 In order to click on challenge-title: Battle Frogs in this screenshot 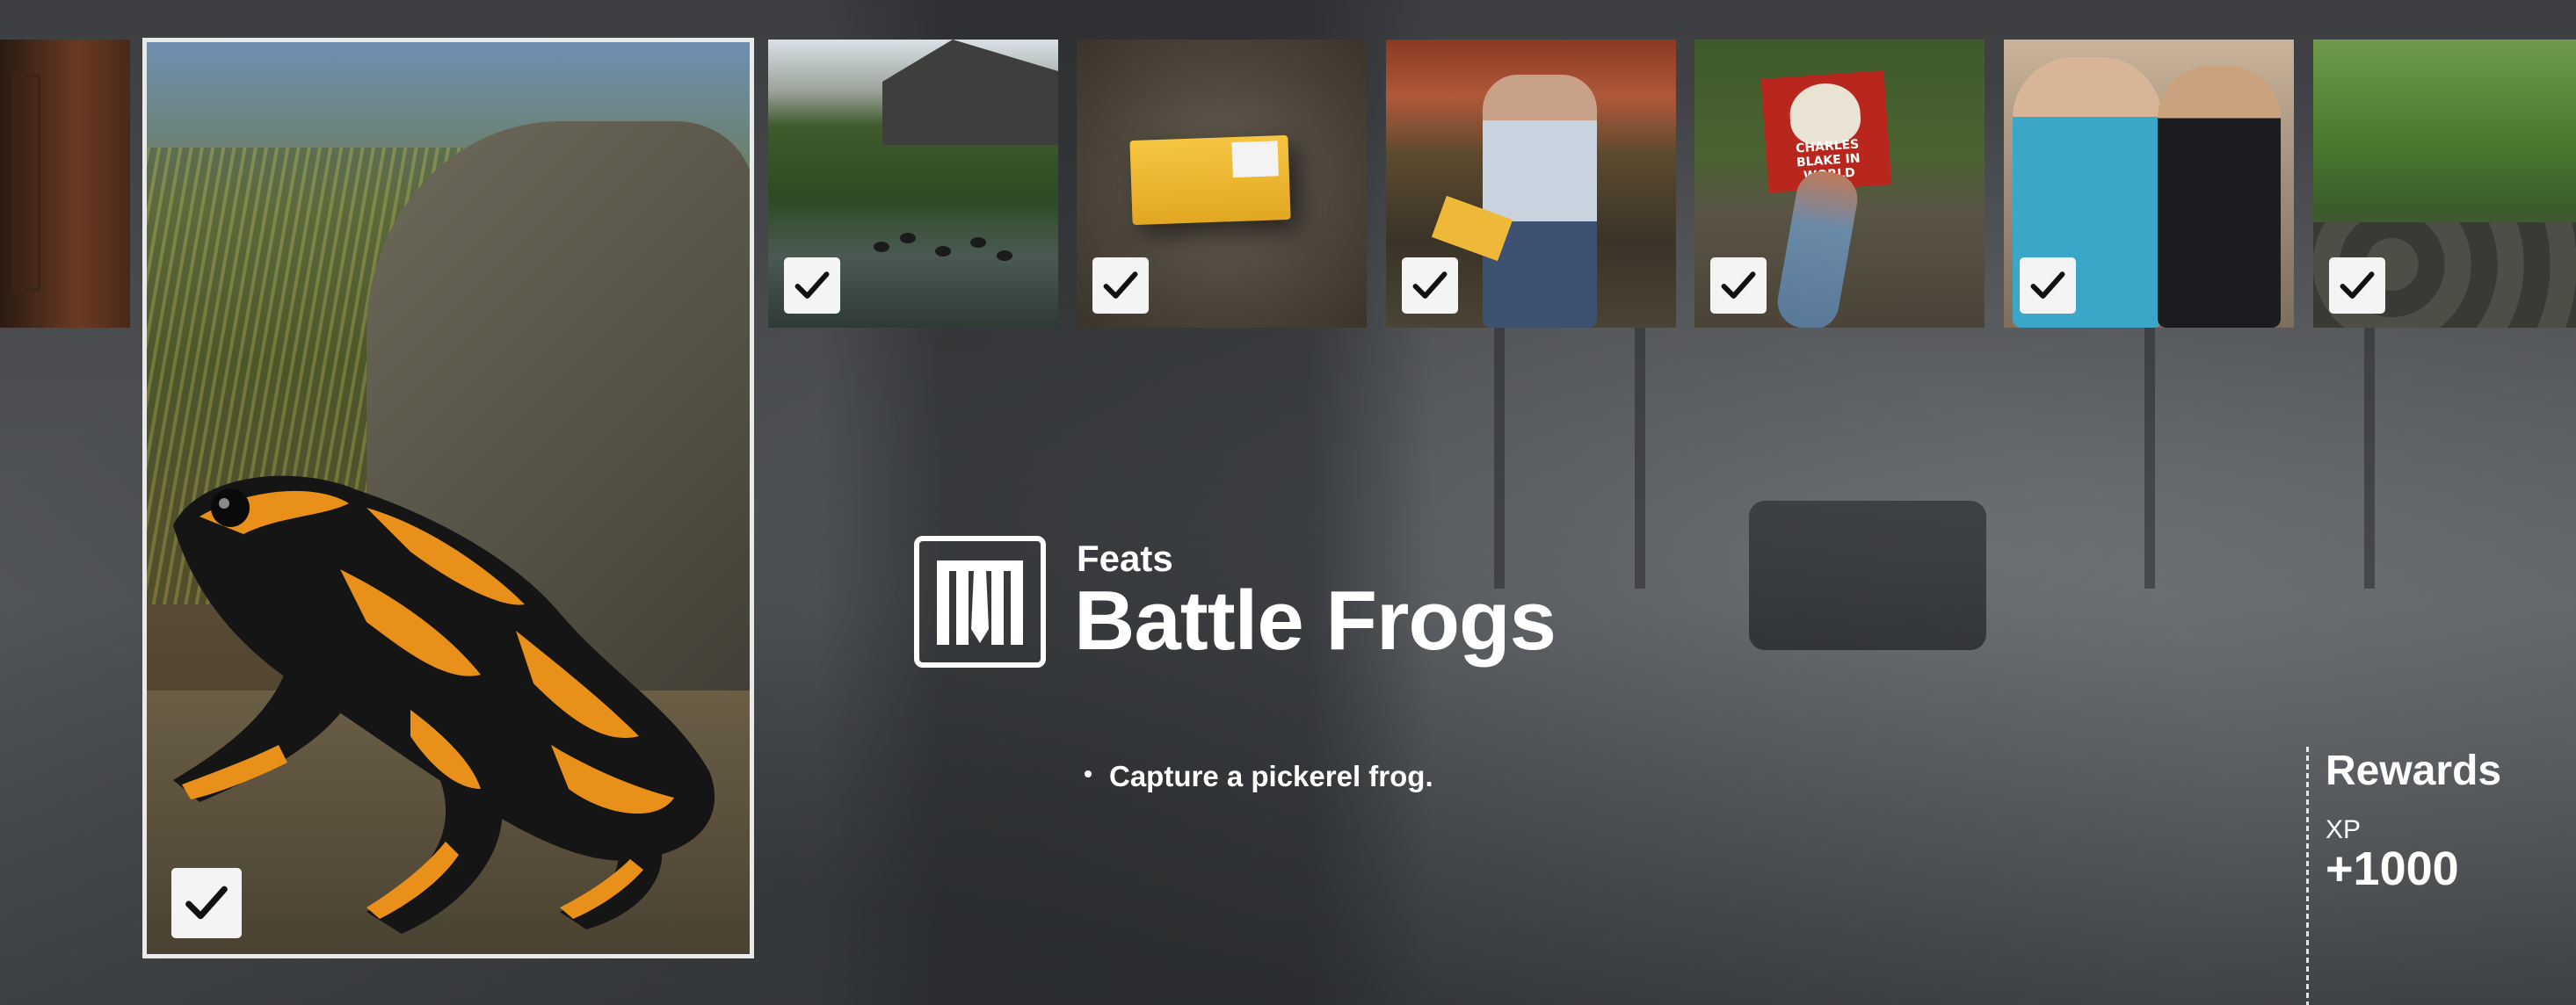, I will do `click(1315, 621)`.